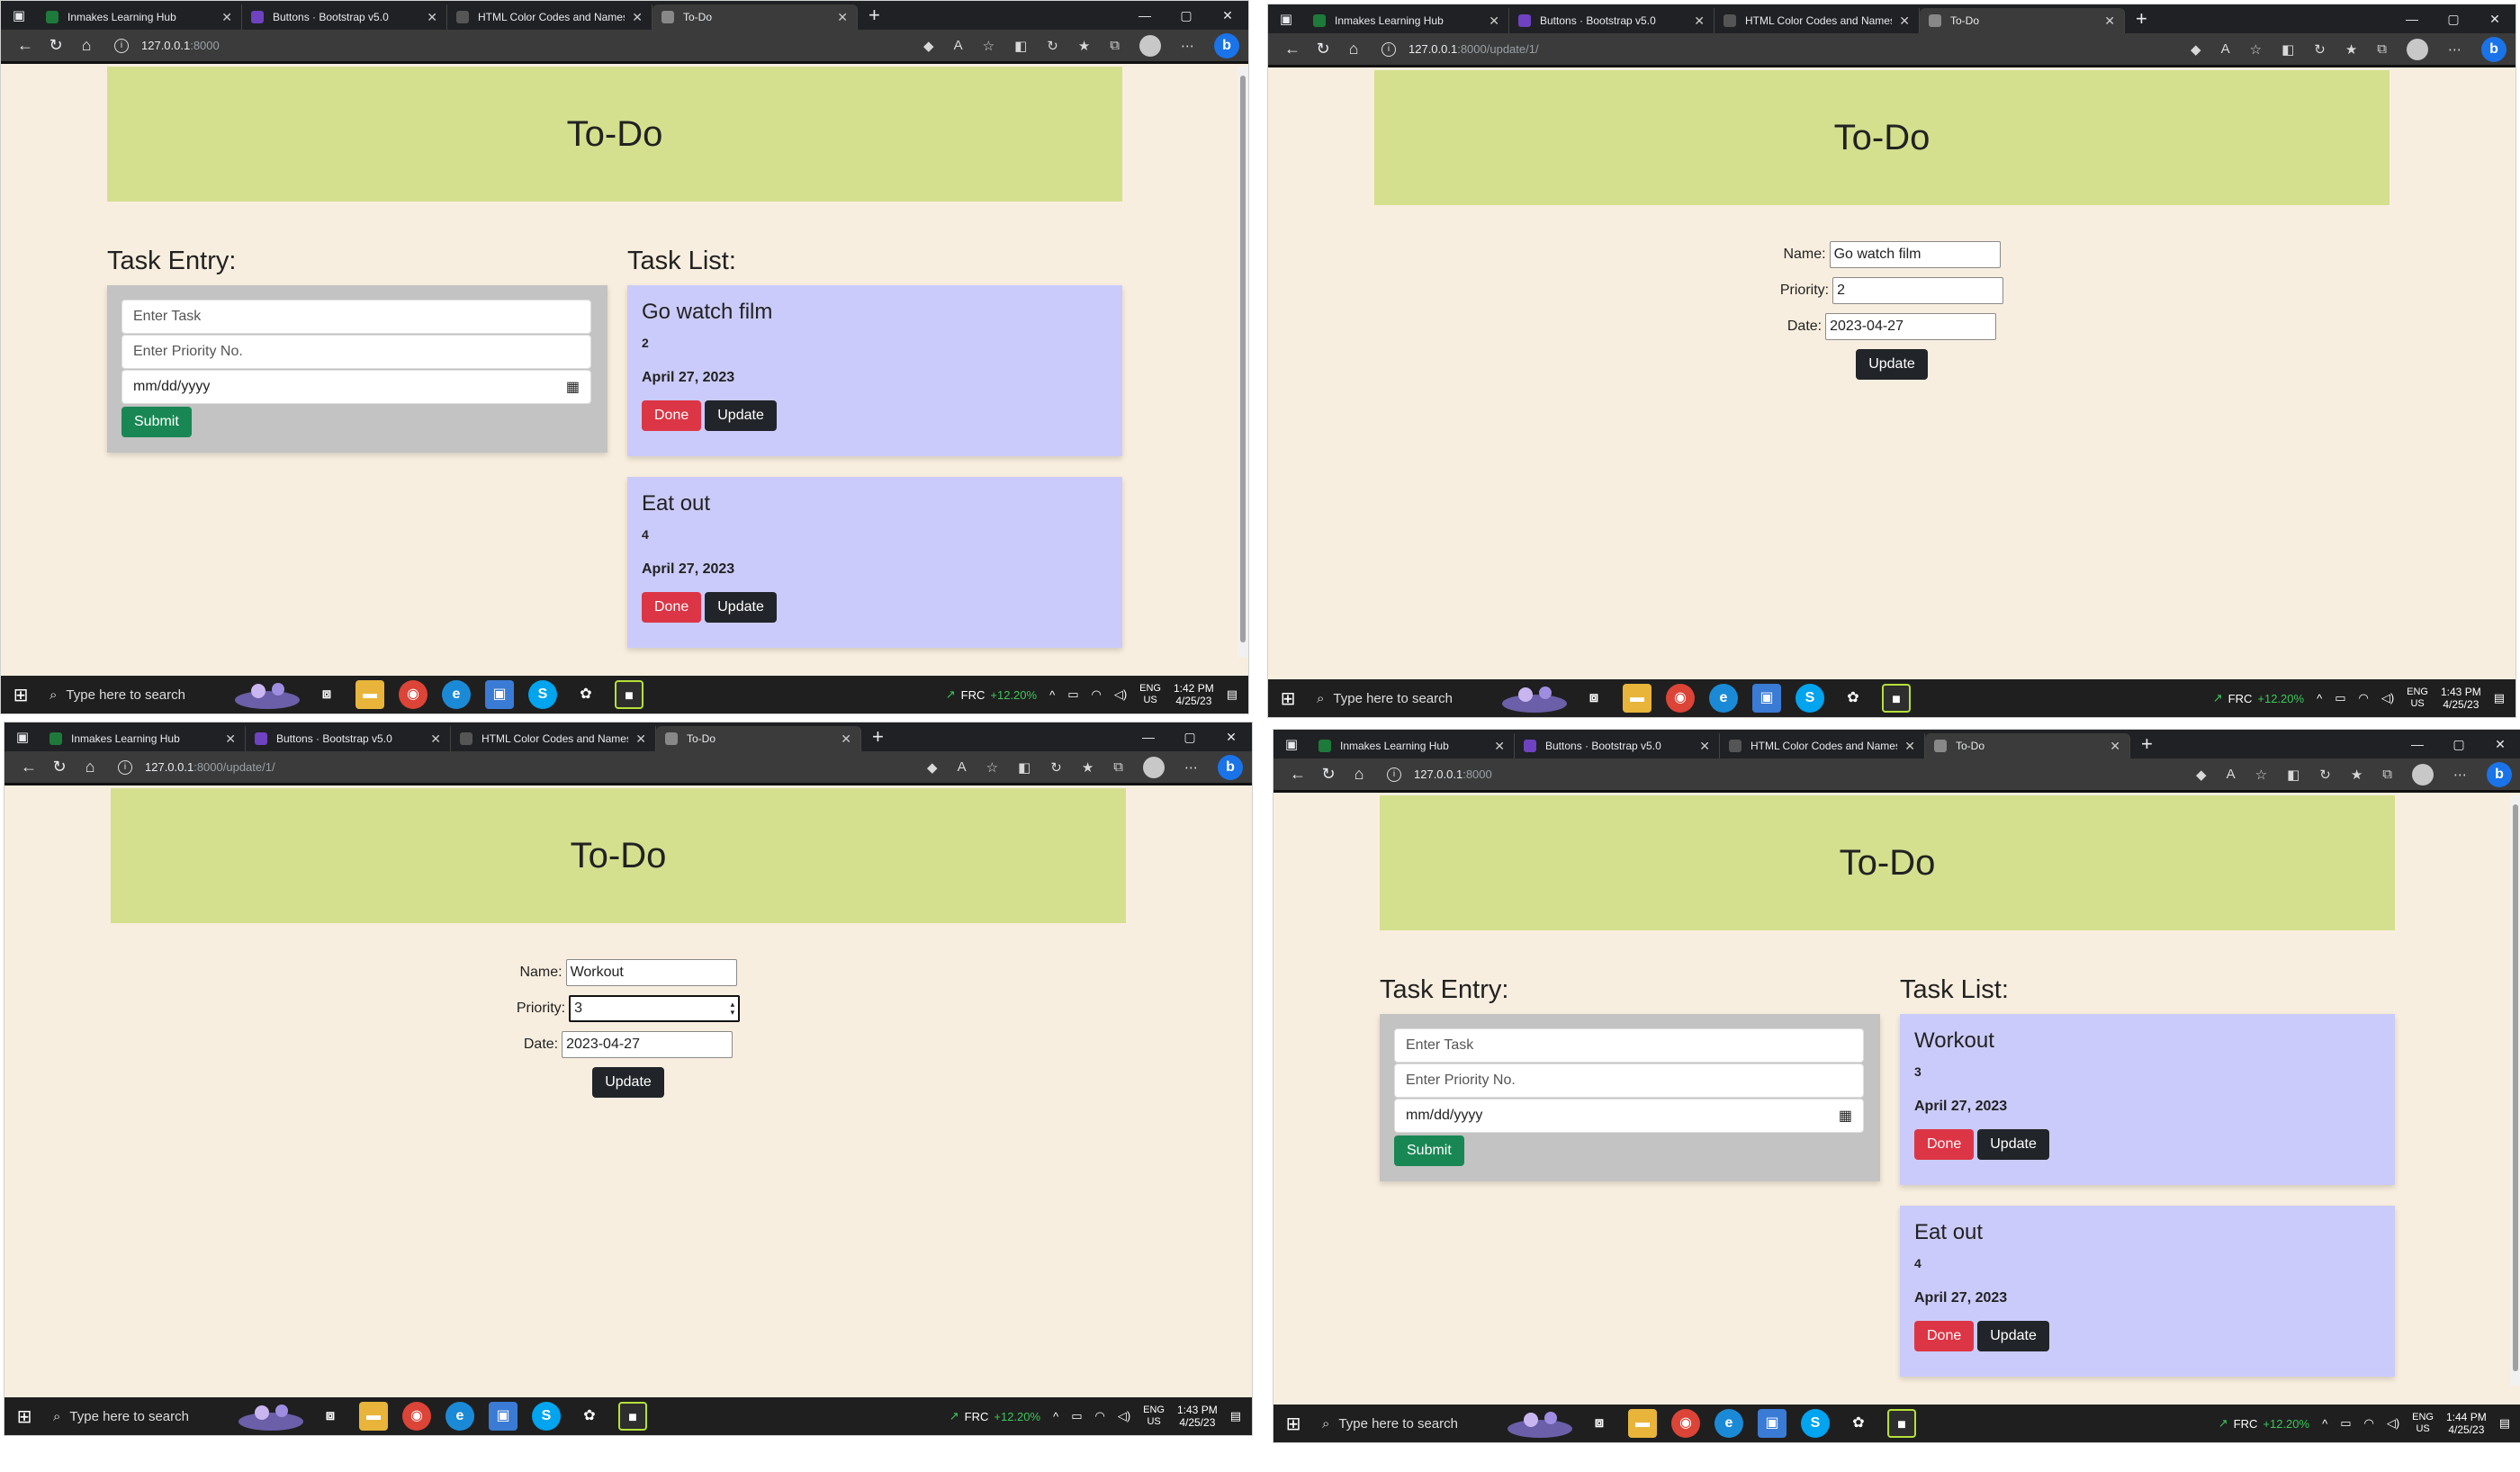  I want to click on clock: 1:43 PM 4/25/23, so click(2461, 698).